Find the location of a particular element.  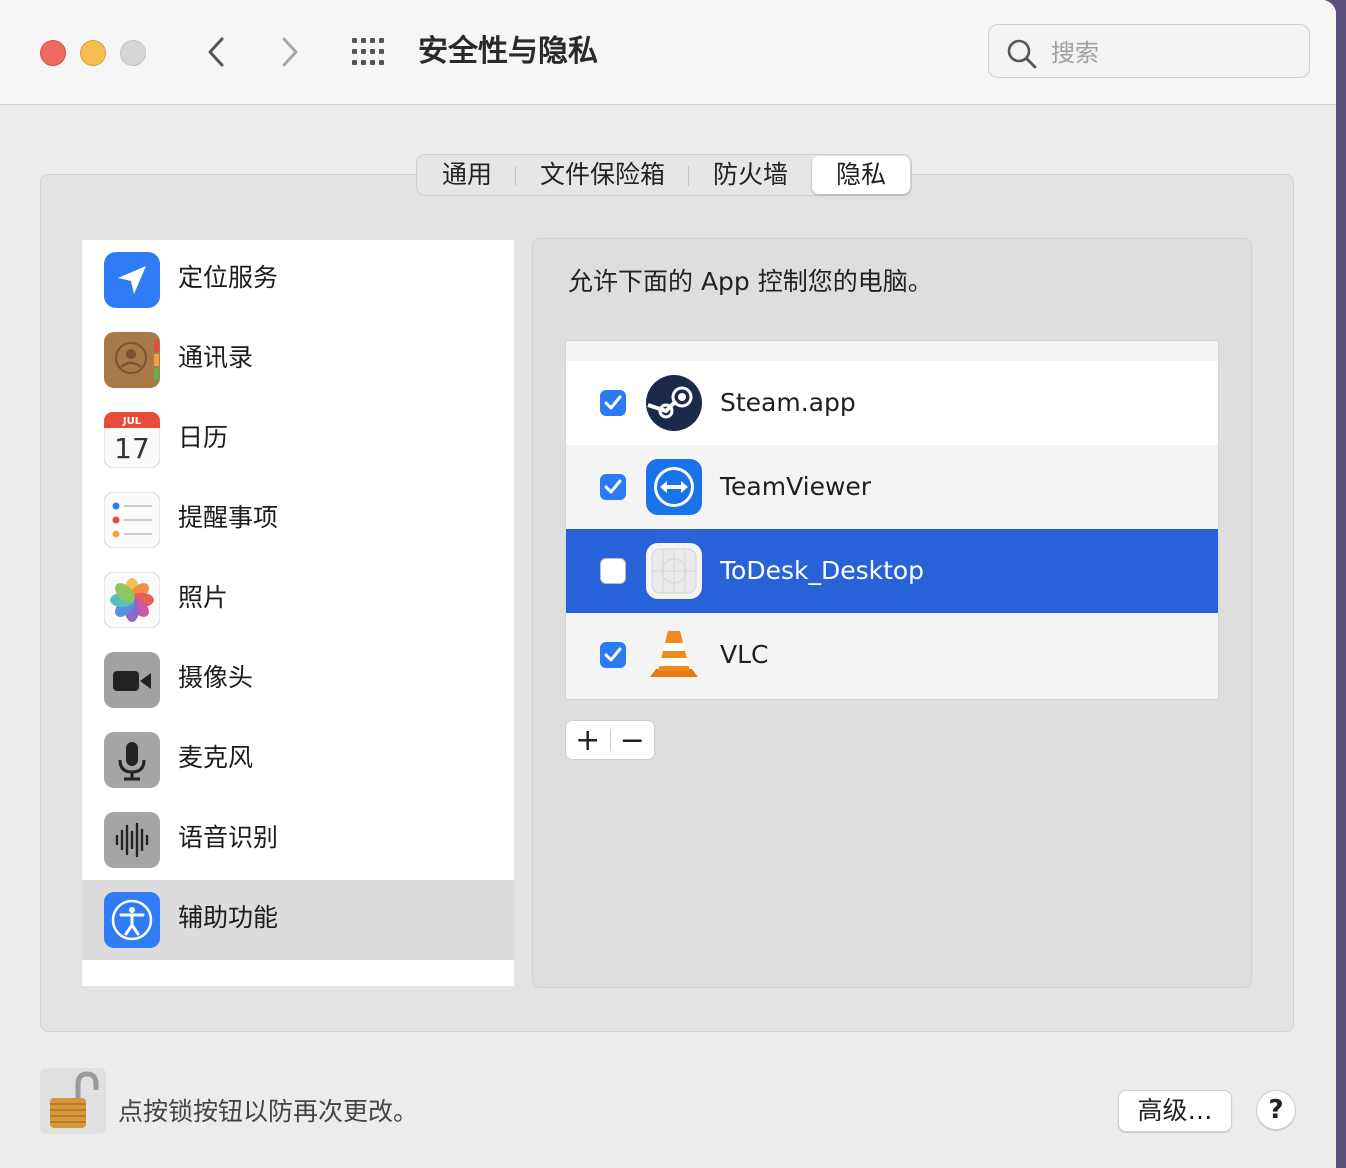

add-remove-control: + − is located at coordinates (610, 740).